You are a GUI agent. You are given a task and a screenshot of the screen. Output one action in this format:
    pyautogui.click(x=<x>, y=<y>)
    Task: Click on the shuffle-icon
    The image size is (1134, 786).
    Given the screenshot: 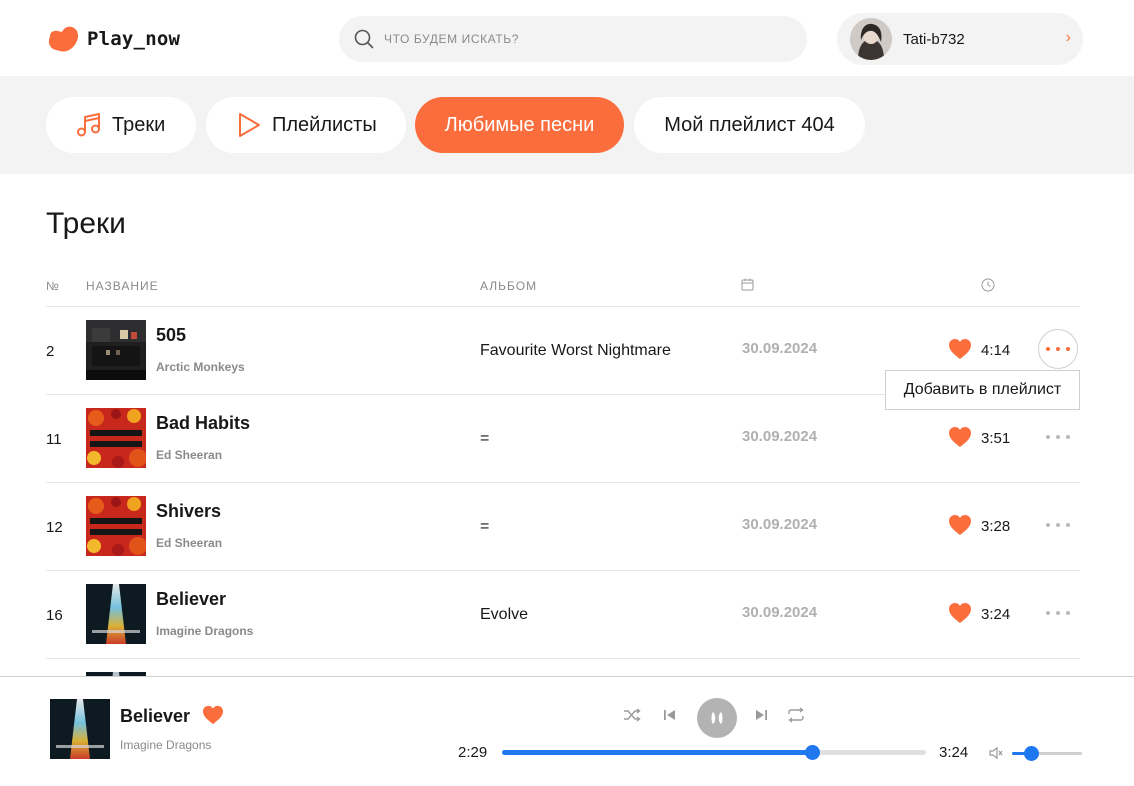 What is the action you would take?
    pyautogui.click(x=632, y=715)
    